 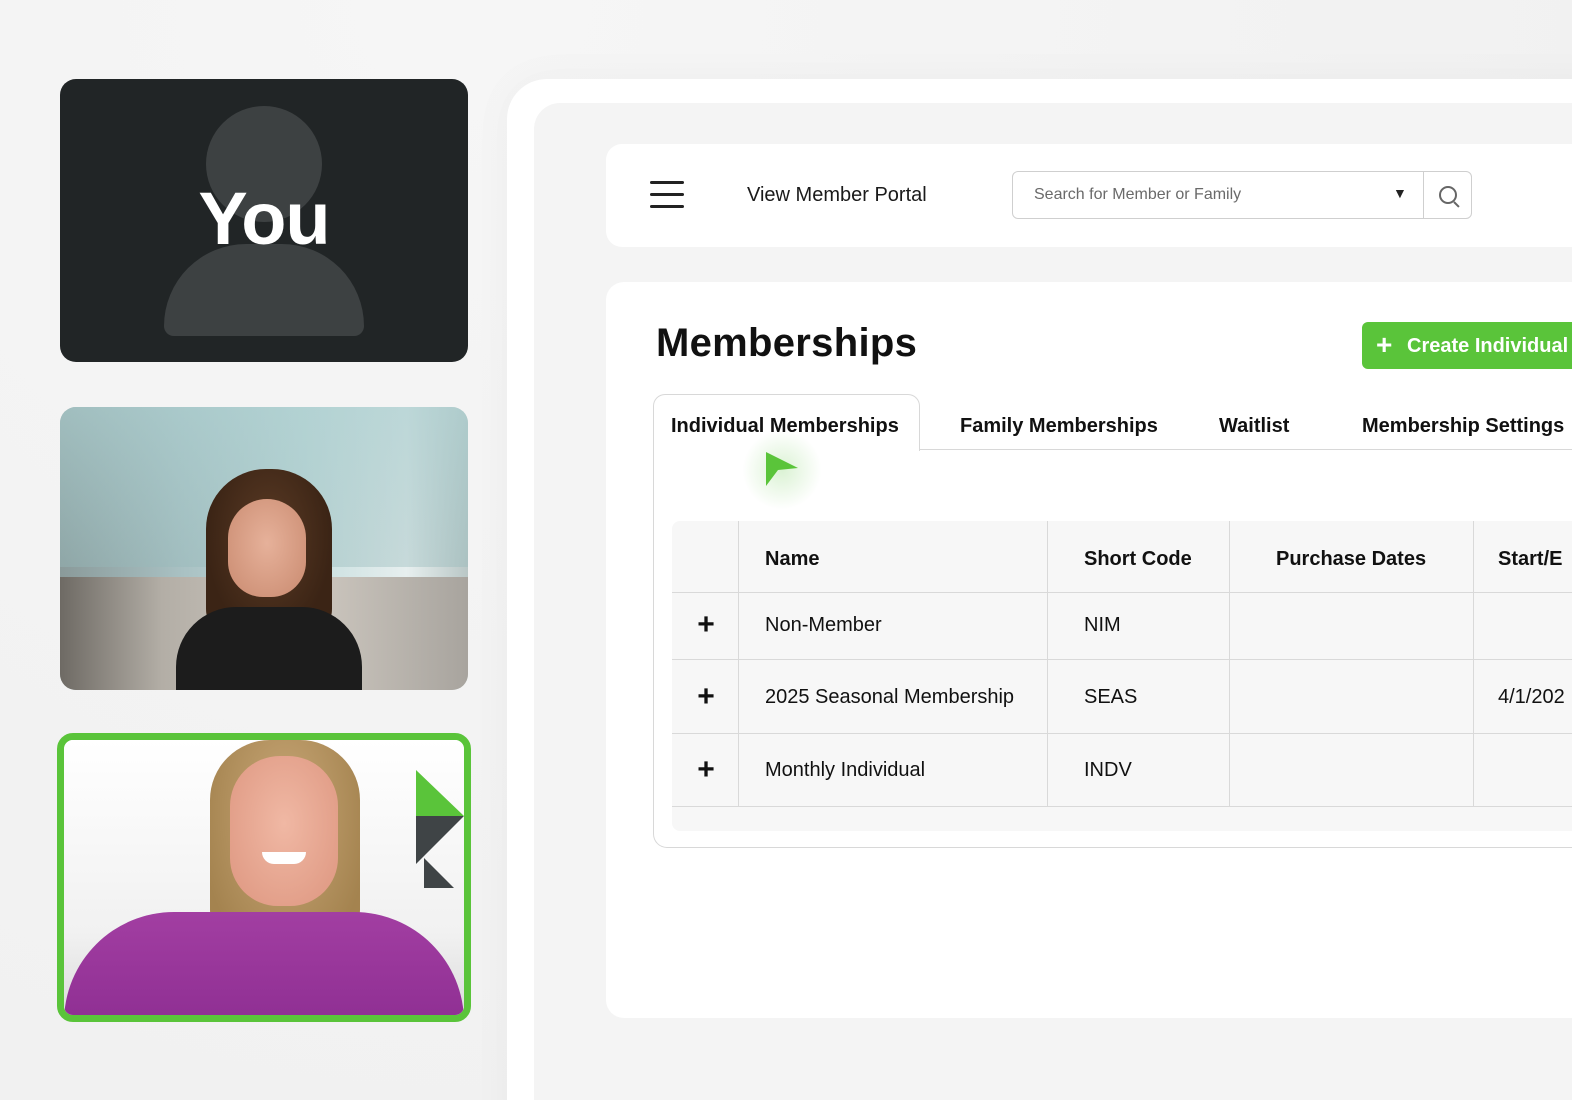 I want to click on participant-video-tile, so click(x=264, y=548).